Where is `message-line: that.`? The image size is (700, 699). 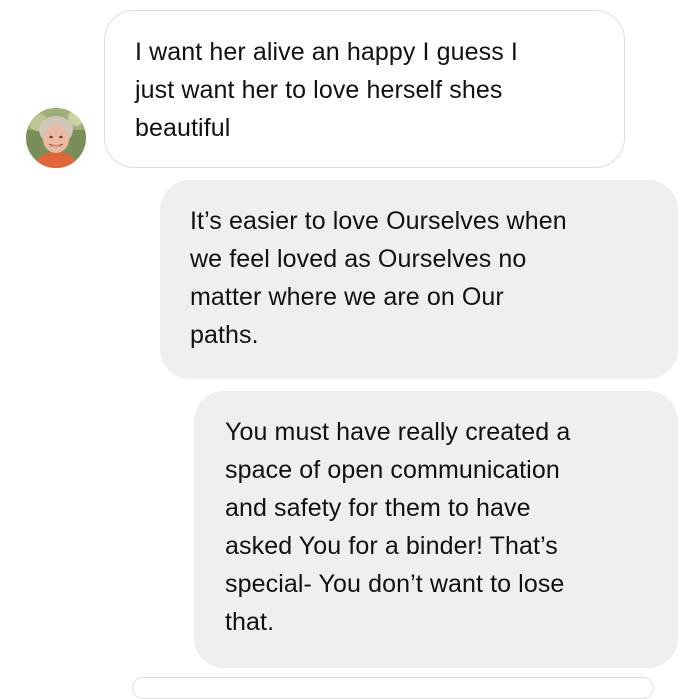
message-line: that. is located at coordinates (250, 622).